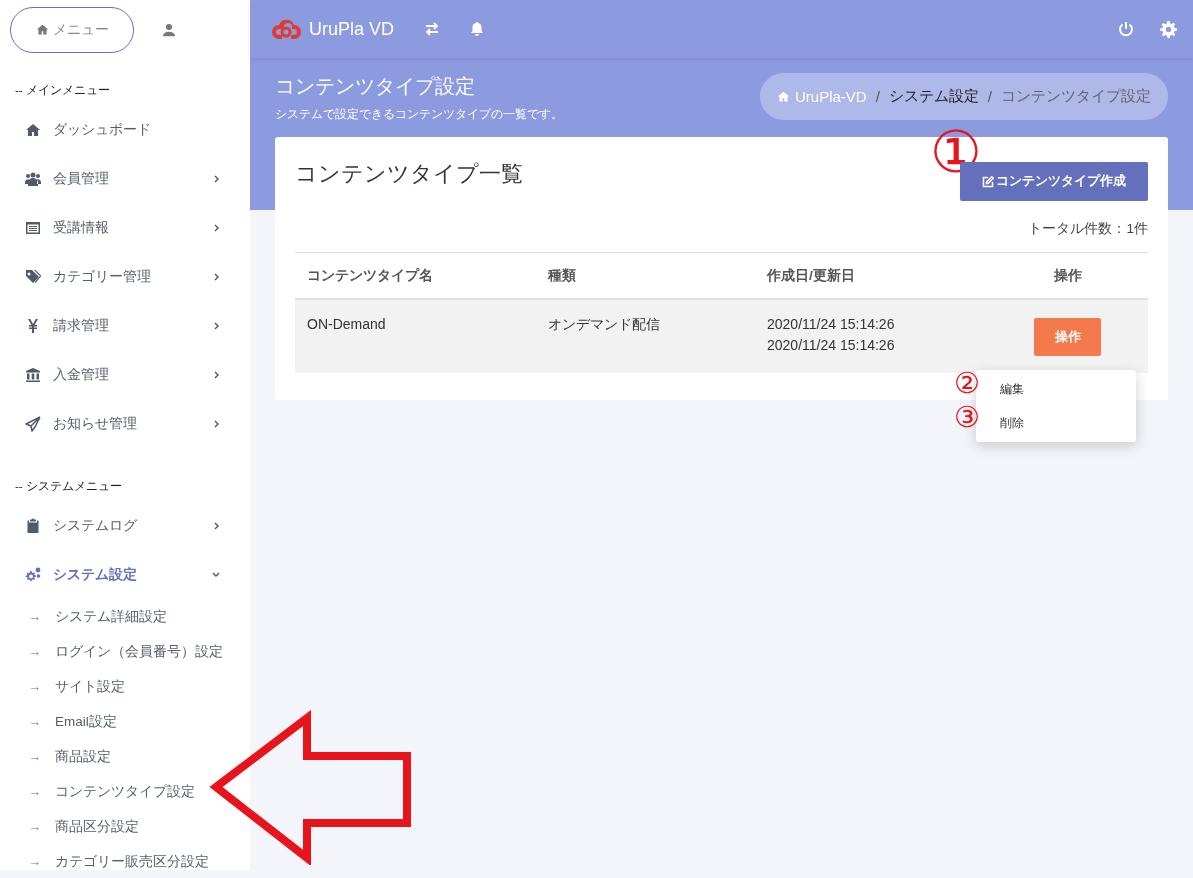 The width and height of the screenshot is (1193, 878). What do you see at coordinates (1012, 423) in the screenshot?
I see `menu-item: 削除` at bounding box center [1012, 423].